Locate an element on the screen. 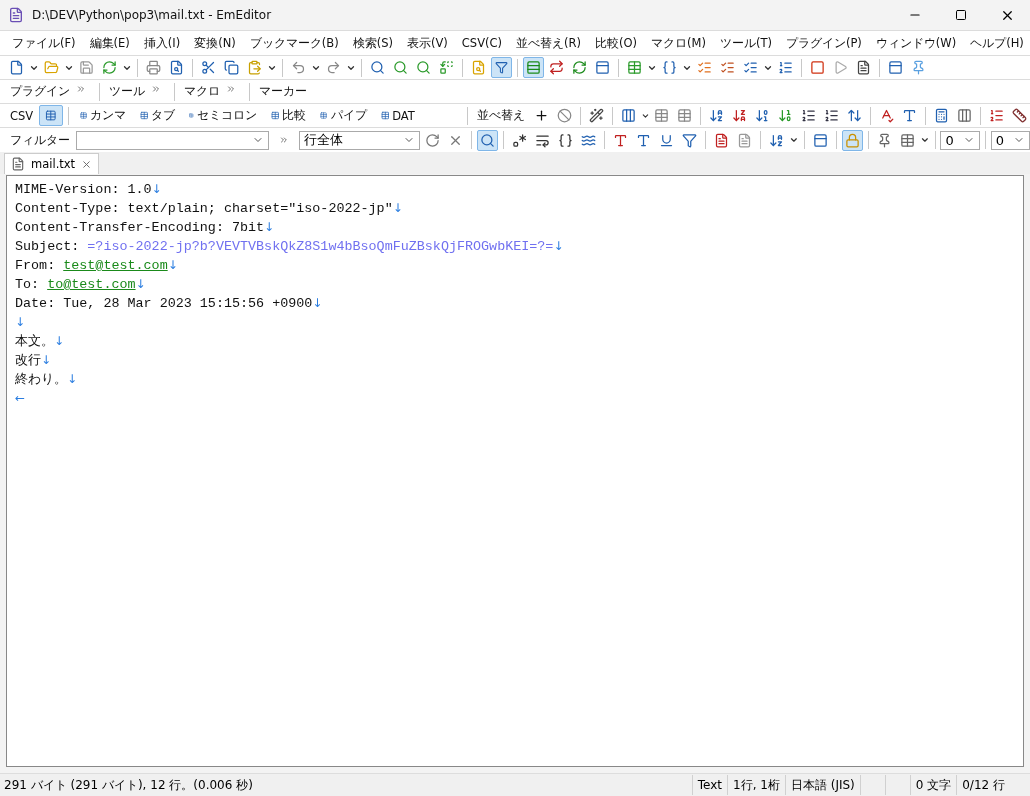 This screenshot has width=1030, height=796. csv-mode-button: DAT is located at coordinates (397, 115).